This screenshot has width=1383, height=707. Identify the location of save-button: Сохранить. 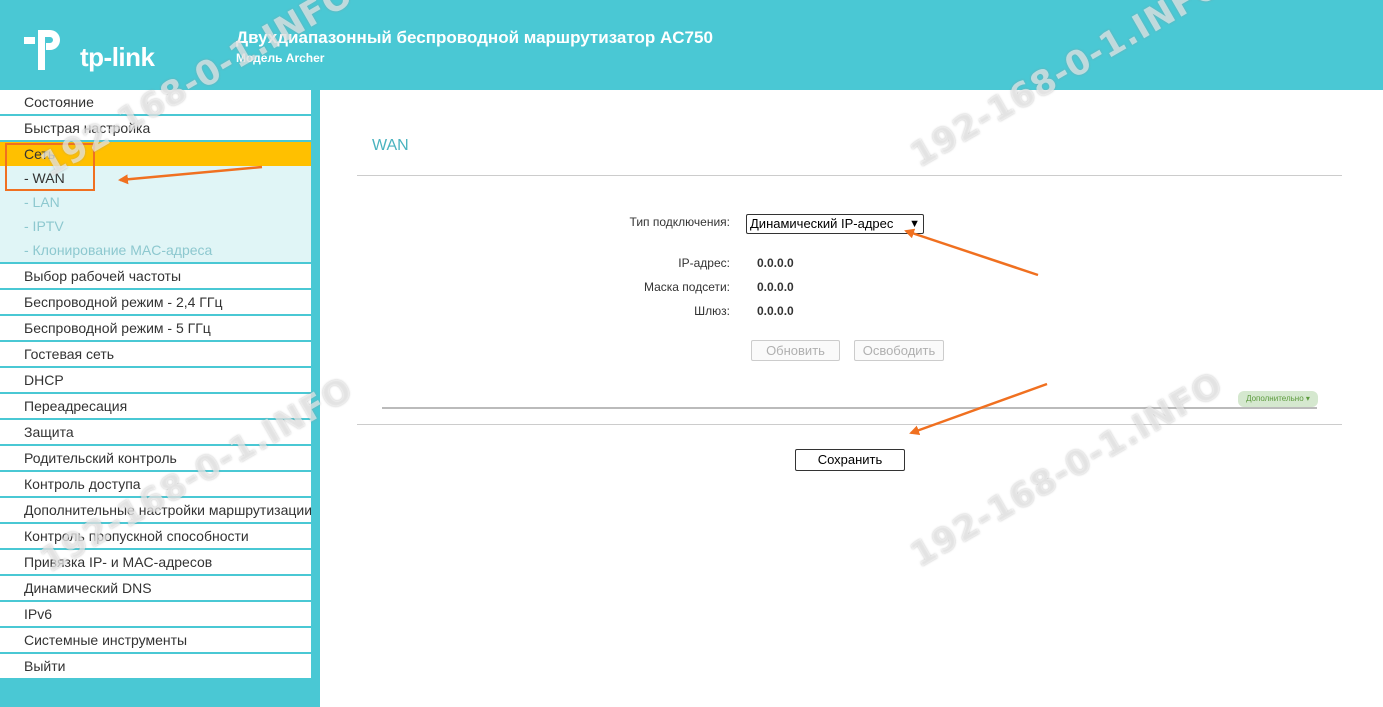
(850, 460).